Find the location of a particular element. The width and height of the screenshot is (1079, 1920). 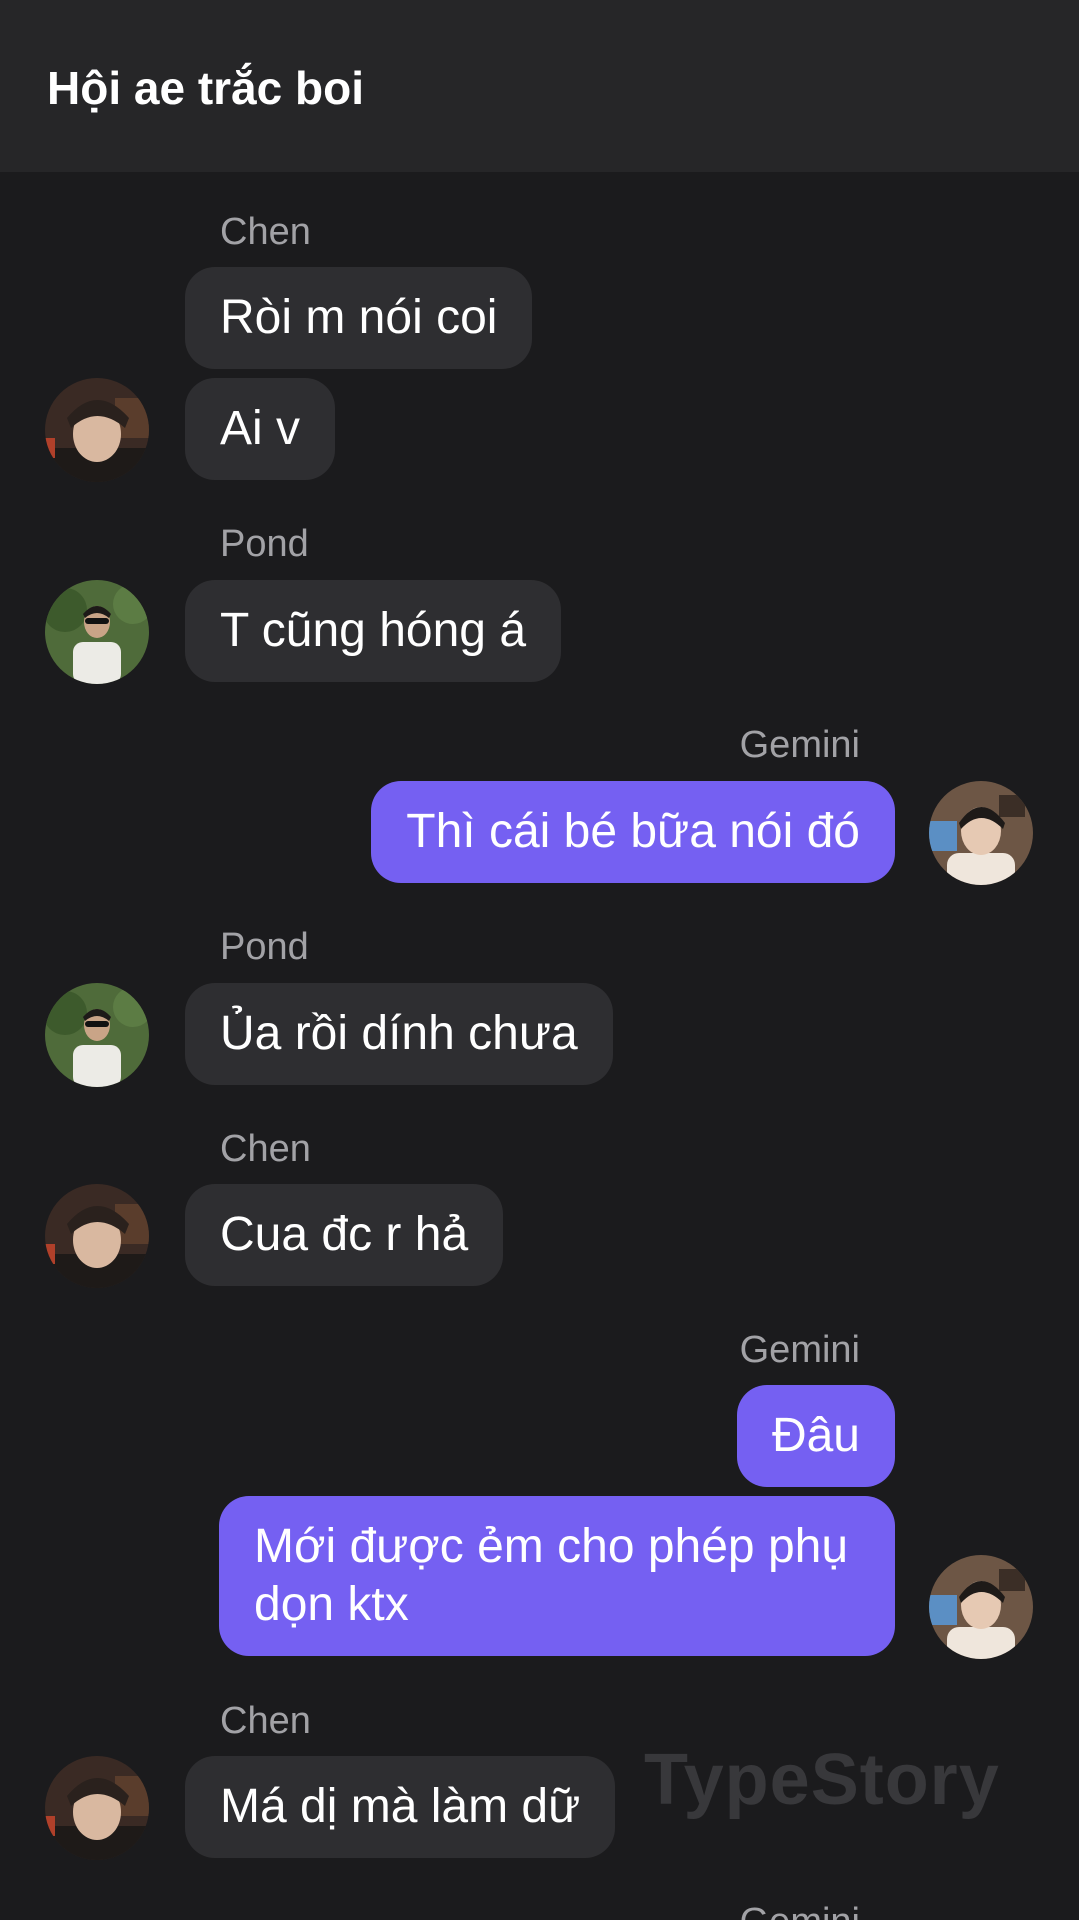

message-bubble: Mới được ẻm cho phép phụ dọn ktx is located at coordinates (557, 1576).